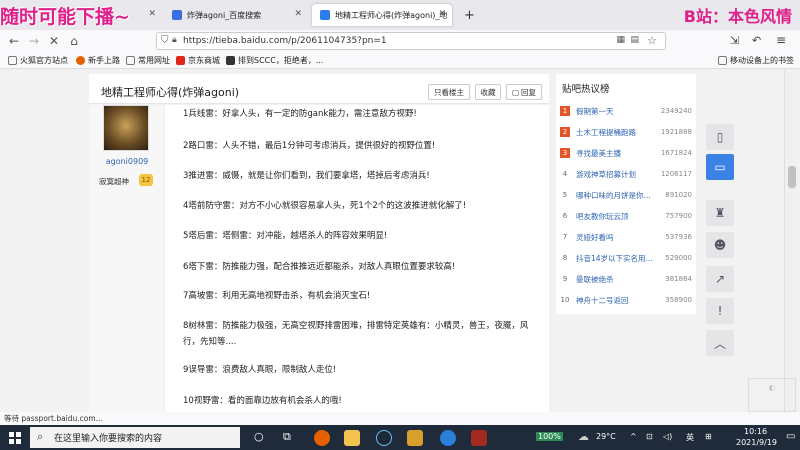  Describe the element at coordinates (720, 167) in the screenshot. I see `chat-icon: ▭` at that location.